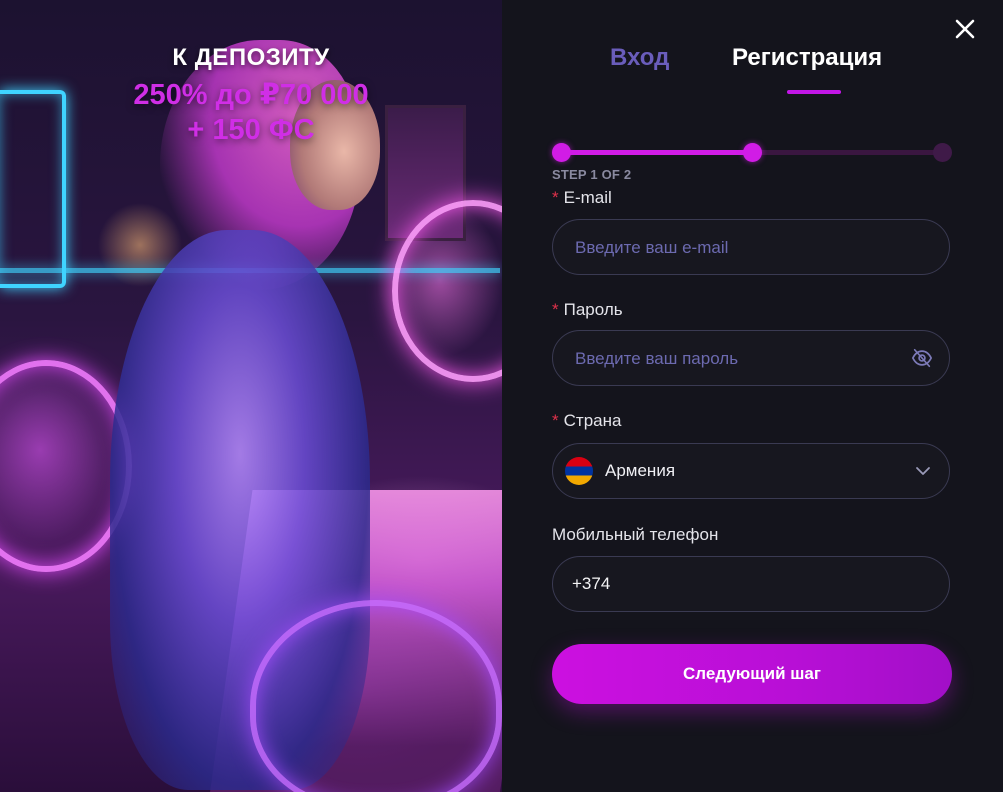  Describe the element at coordinates (923, 471) in the screenshot. I see `chevron-down-icon` at that location.